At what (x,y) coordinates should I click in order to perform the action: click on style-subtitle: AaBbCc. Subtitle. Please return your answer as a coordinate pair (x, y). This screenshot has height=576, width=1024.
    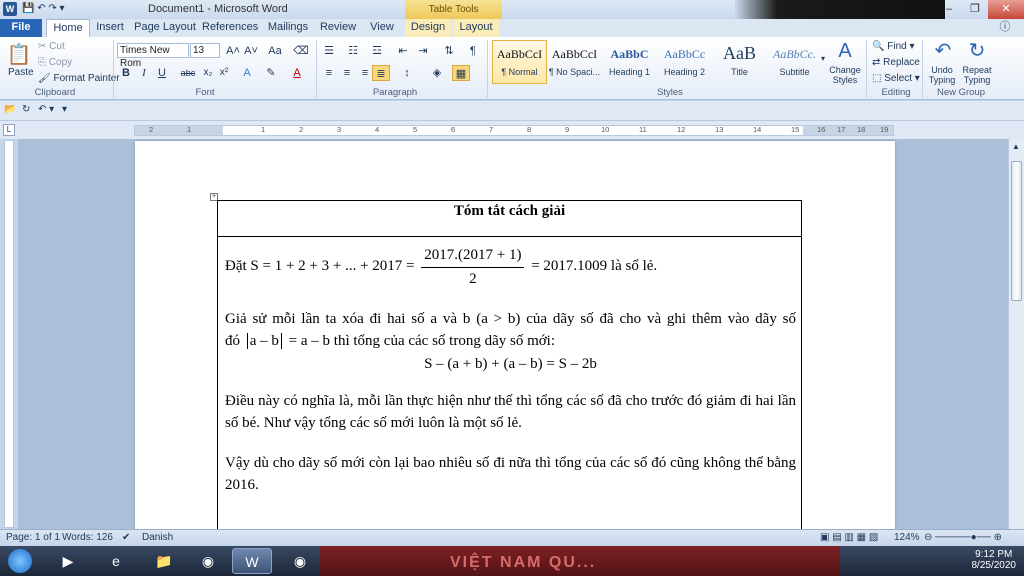
    Looking at the image, I should click on (794, 62).